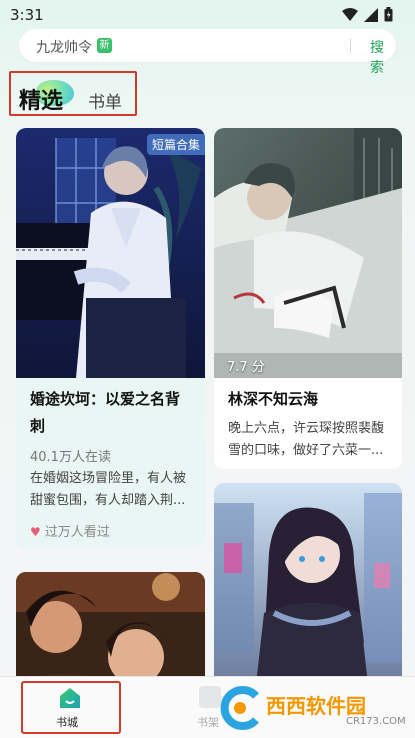  What do you see at coordinates (376, 721) in the screenshot?
I see `watermark-url: CR173.COM` at bounding box center [376, 721].